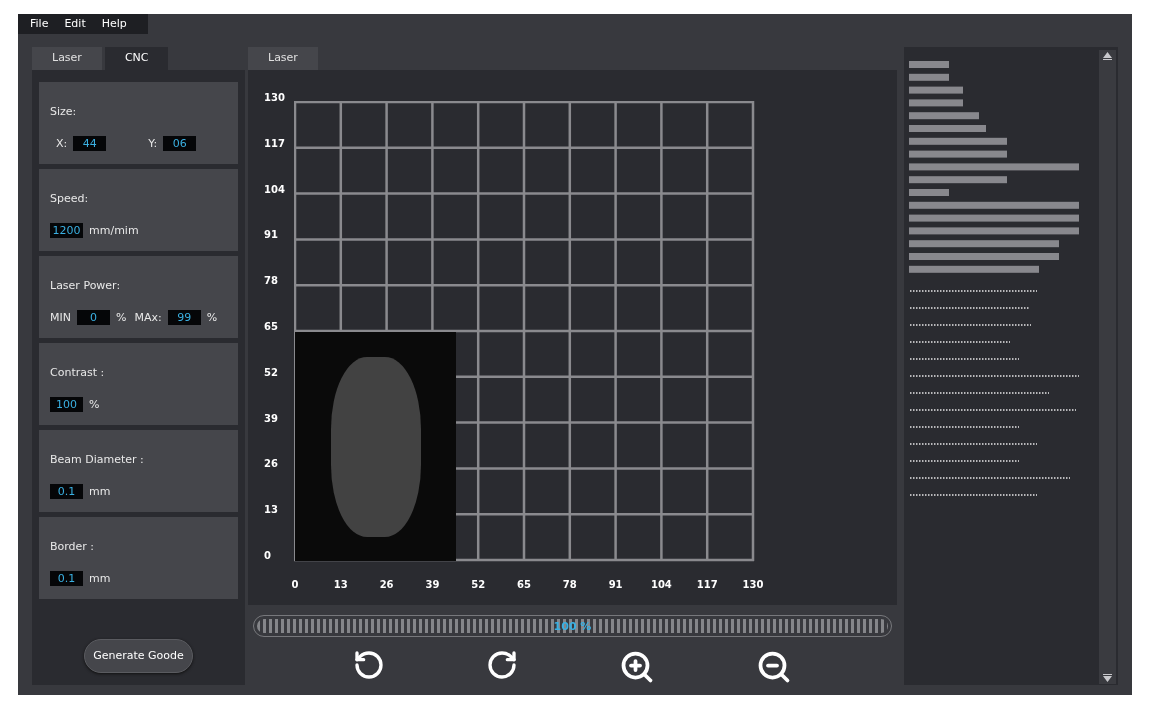 The height and width of the screenshot is (703, 1176). What do you see at coordinates (774, 667) in the screenshot?
I see `zoom-out-icon` at bounding box center [774, 667].